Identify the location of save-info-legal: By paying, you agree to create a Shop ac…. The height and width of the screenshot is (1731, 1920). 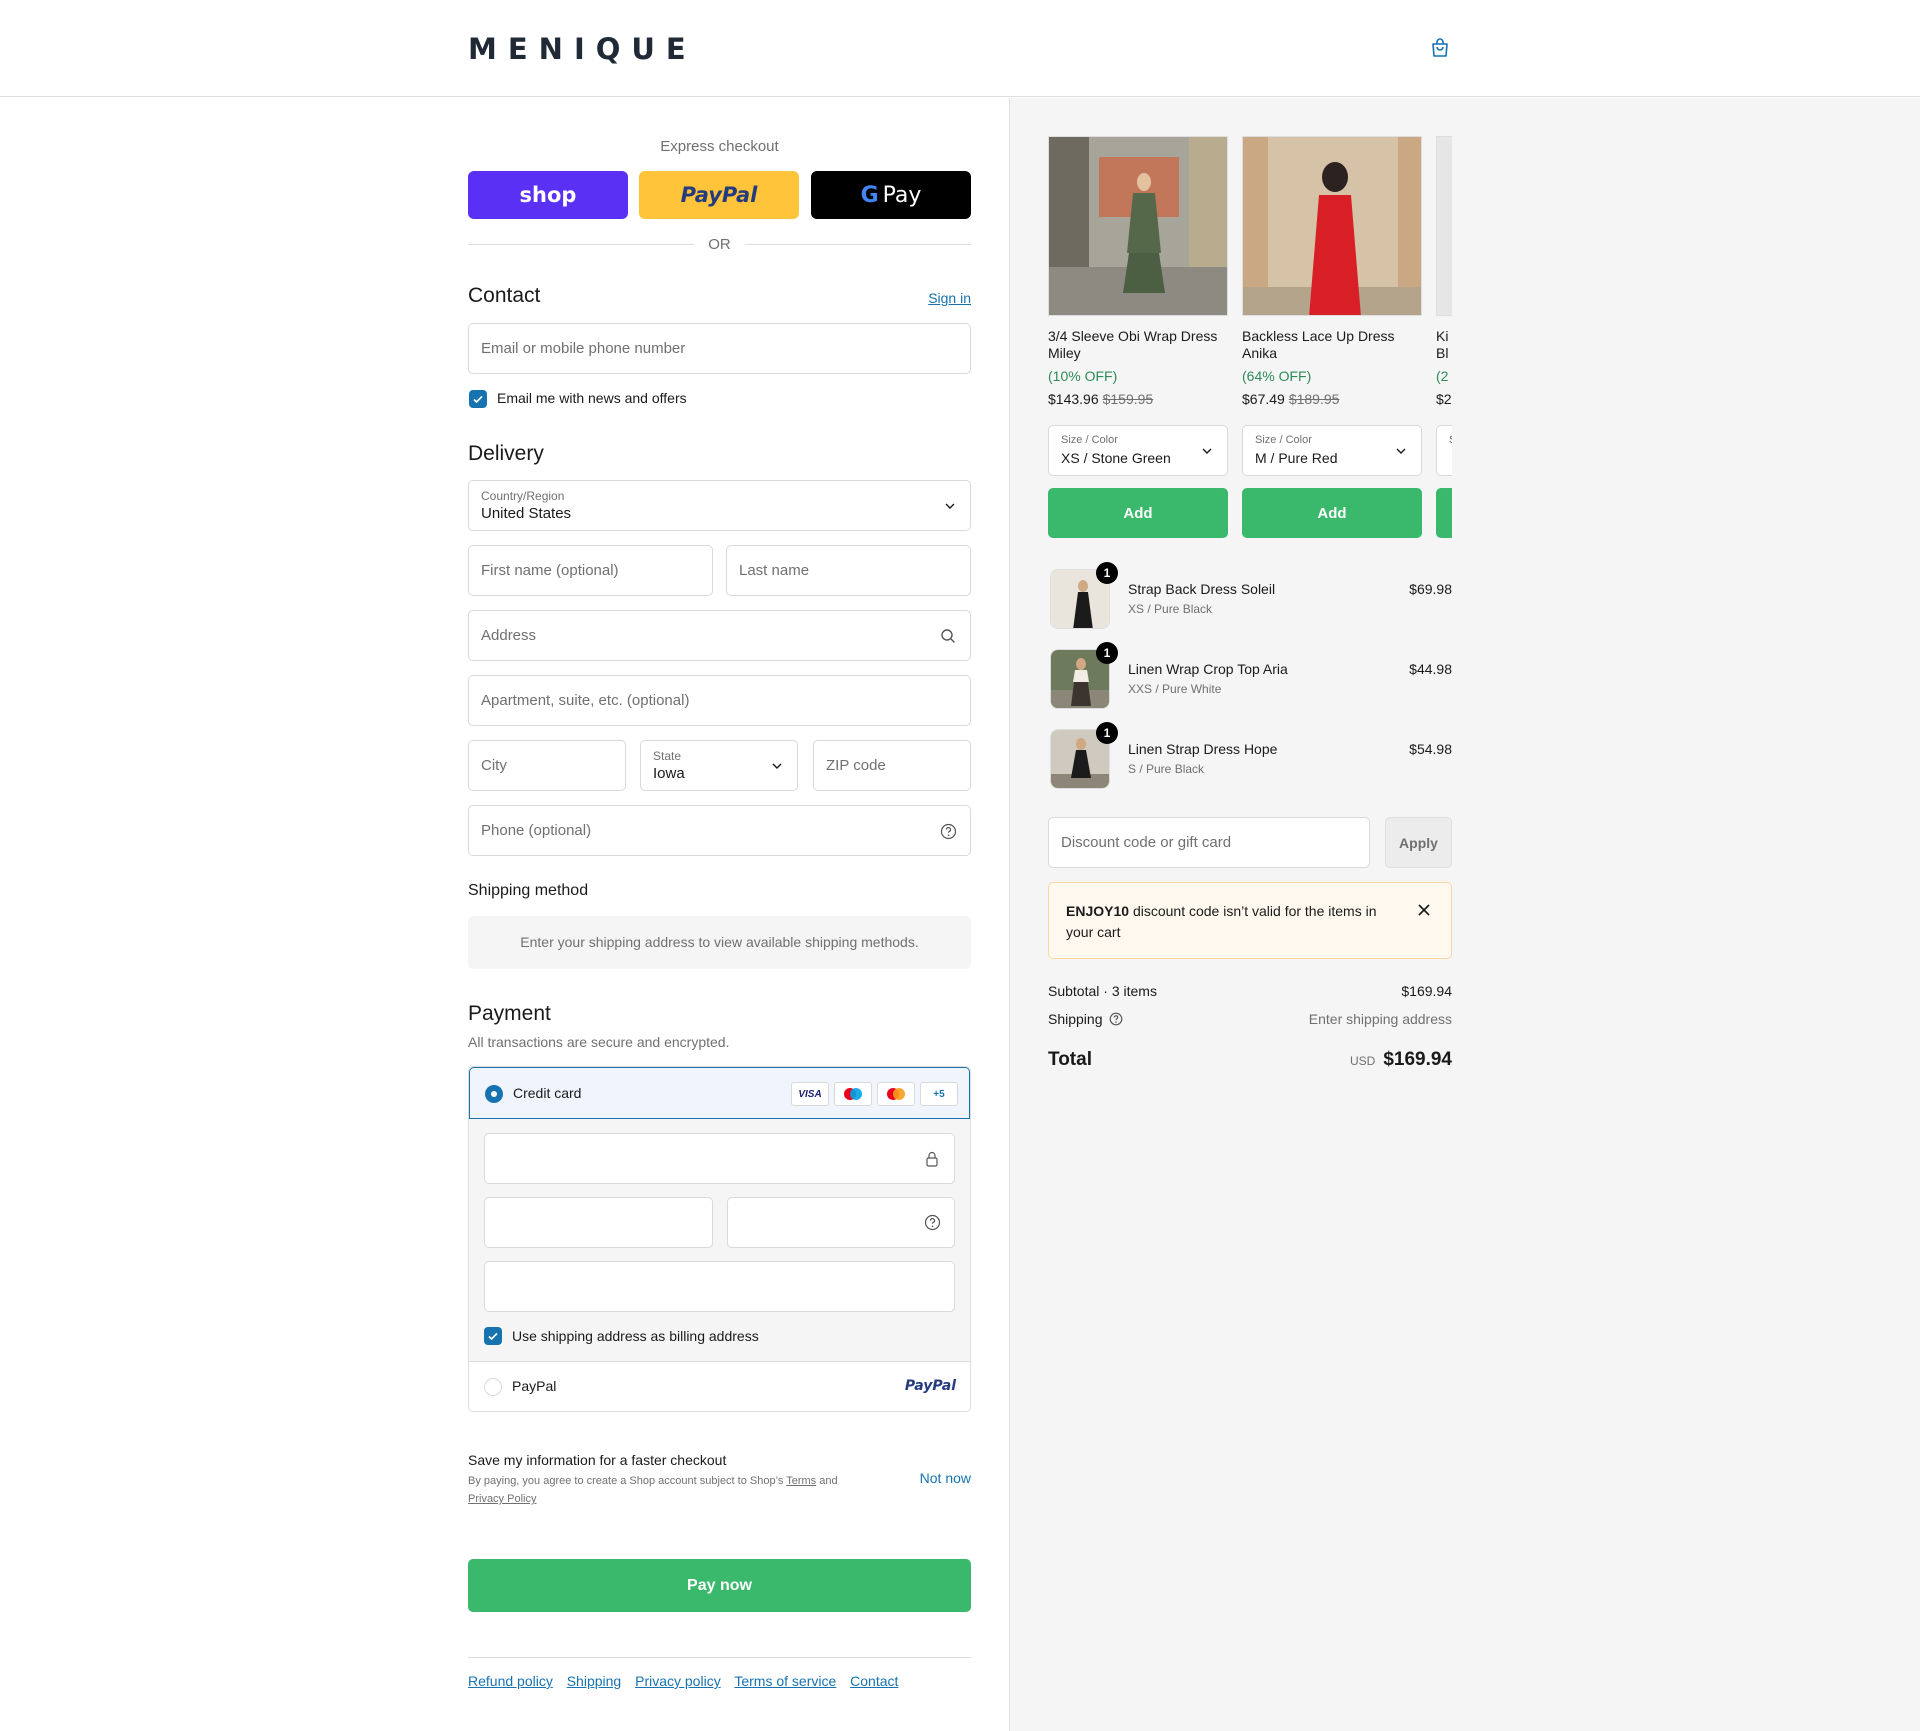
(653, 1490).